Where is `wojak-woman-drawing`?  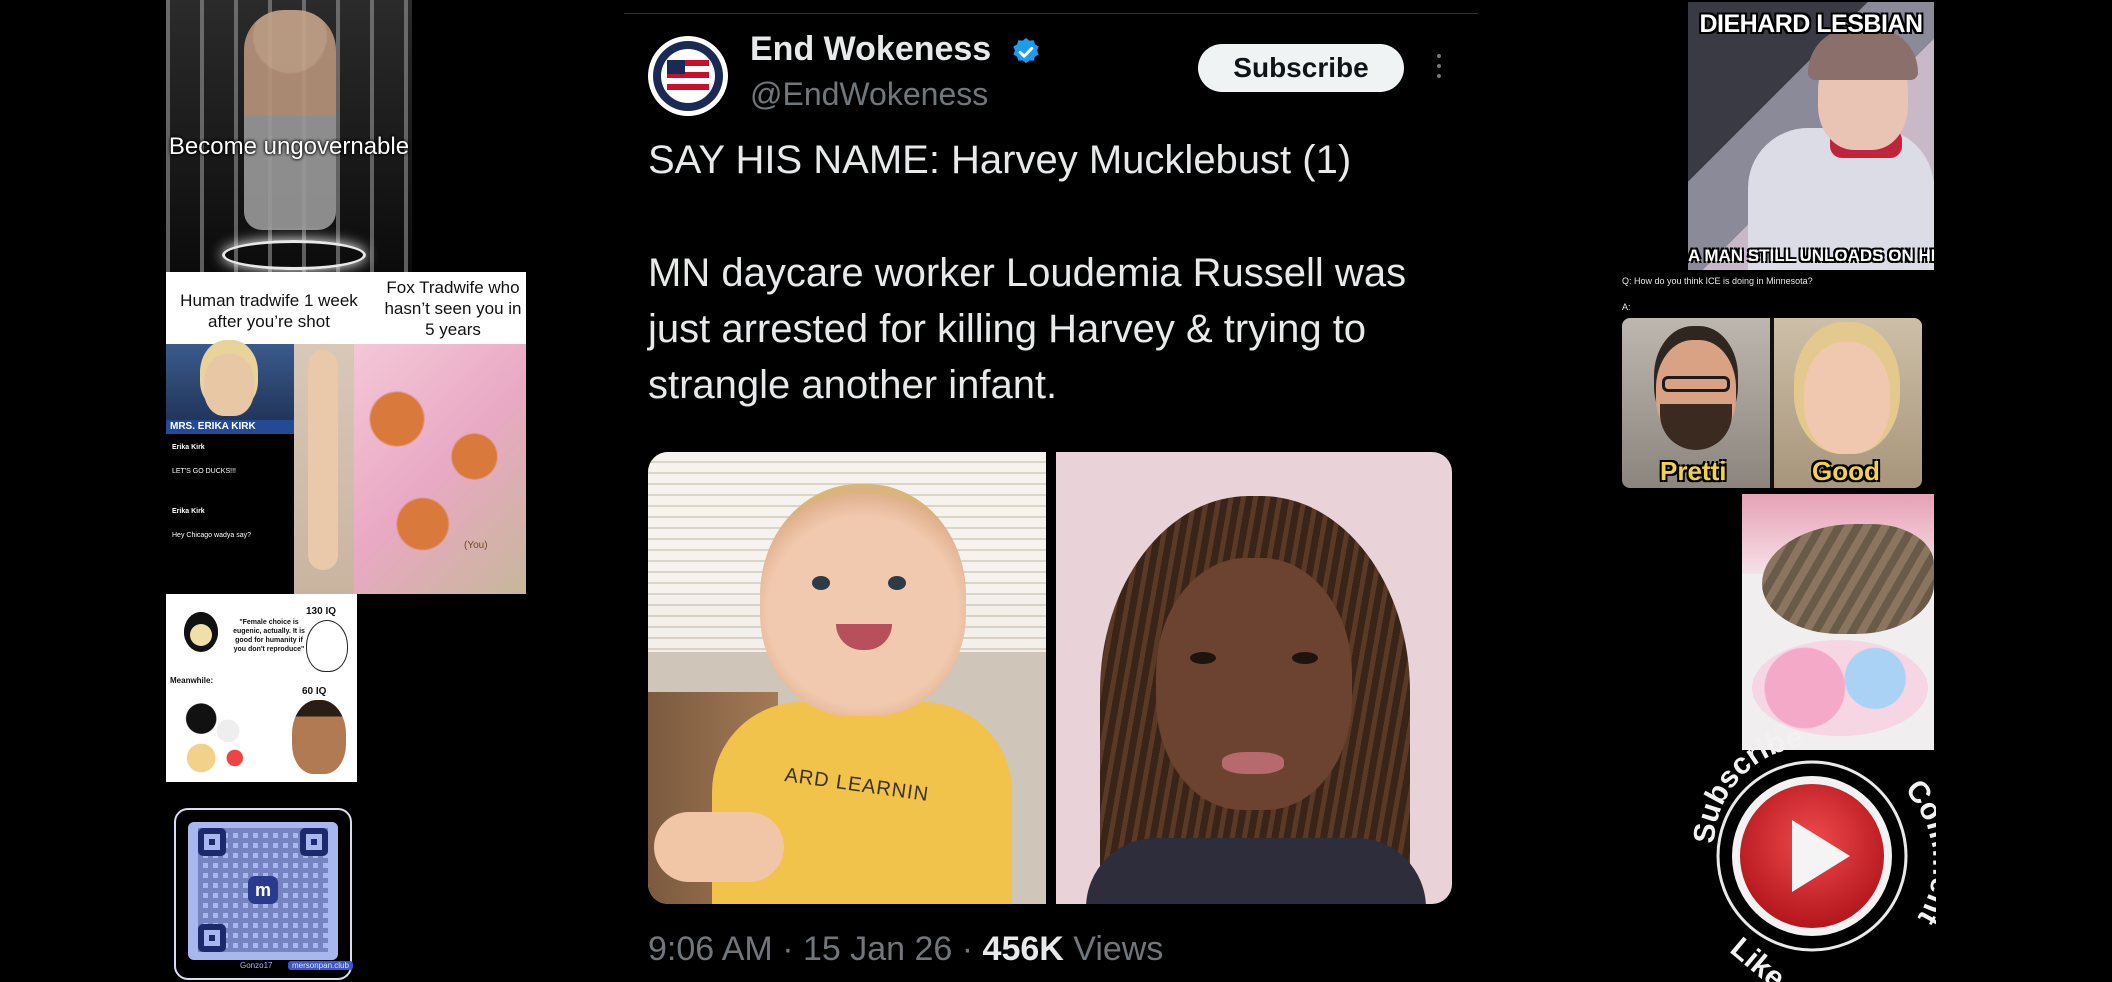
wojak-woman-drawing is located at coordinates (201, 632).